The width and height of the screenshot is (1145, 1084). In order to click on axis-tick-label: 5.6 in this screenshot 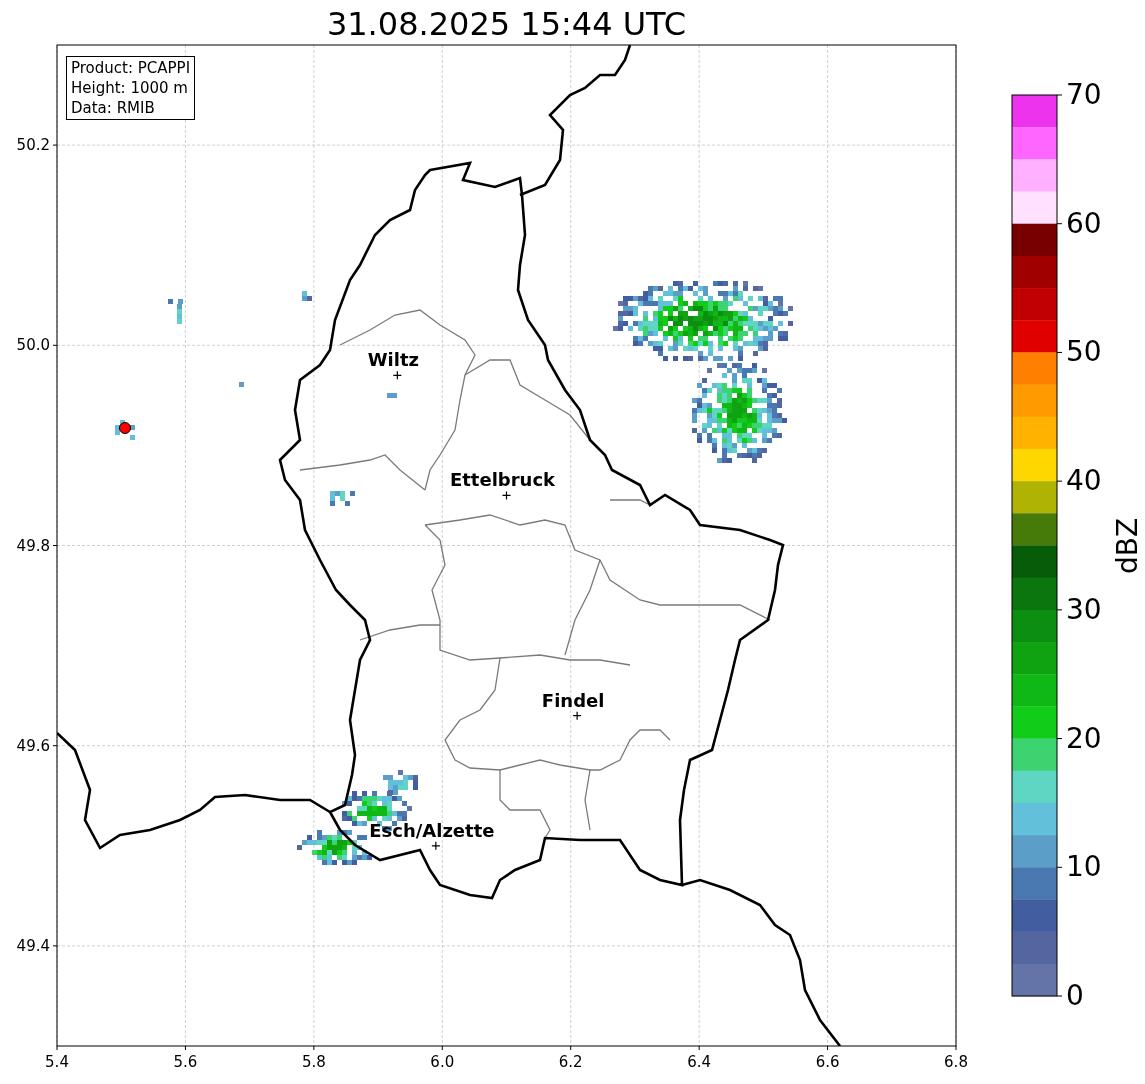, I will do `click(185, 1062)`.